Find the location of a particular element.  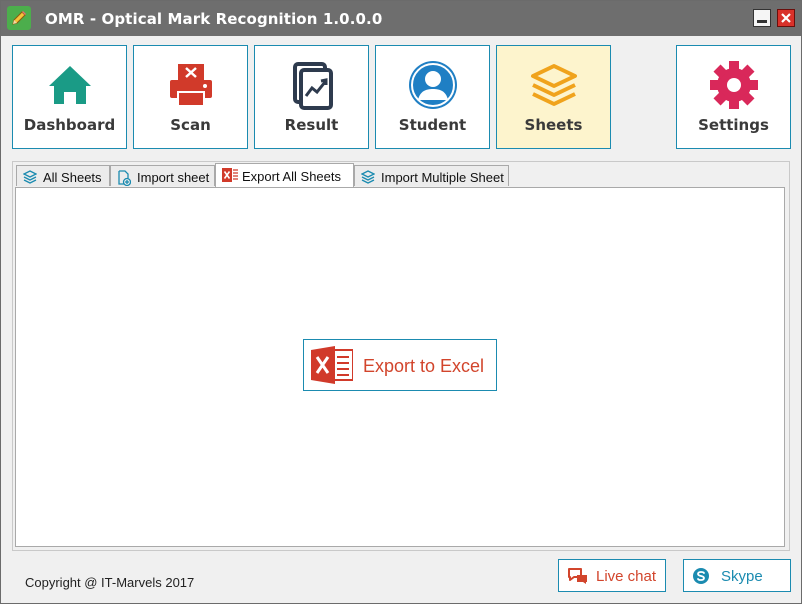

file-add-icon is located at coordinates (124, 178).